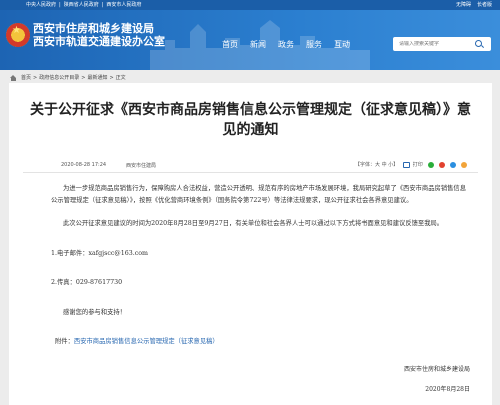 The width and height of the screenshot is (500, 405). I want to click on article-title: 关于公开征求《西安市商品房销售信息公示管理规定（征求意见稿）》意见的通知, so click(250, 120).